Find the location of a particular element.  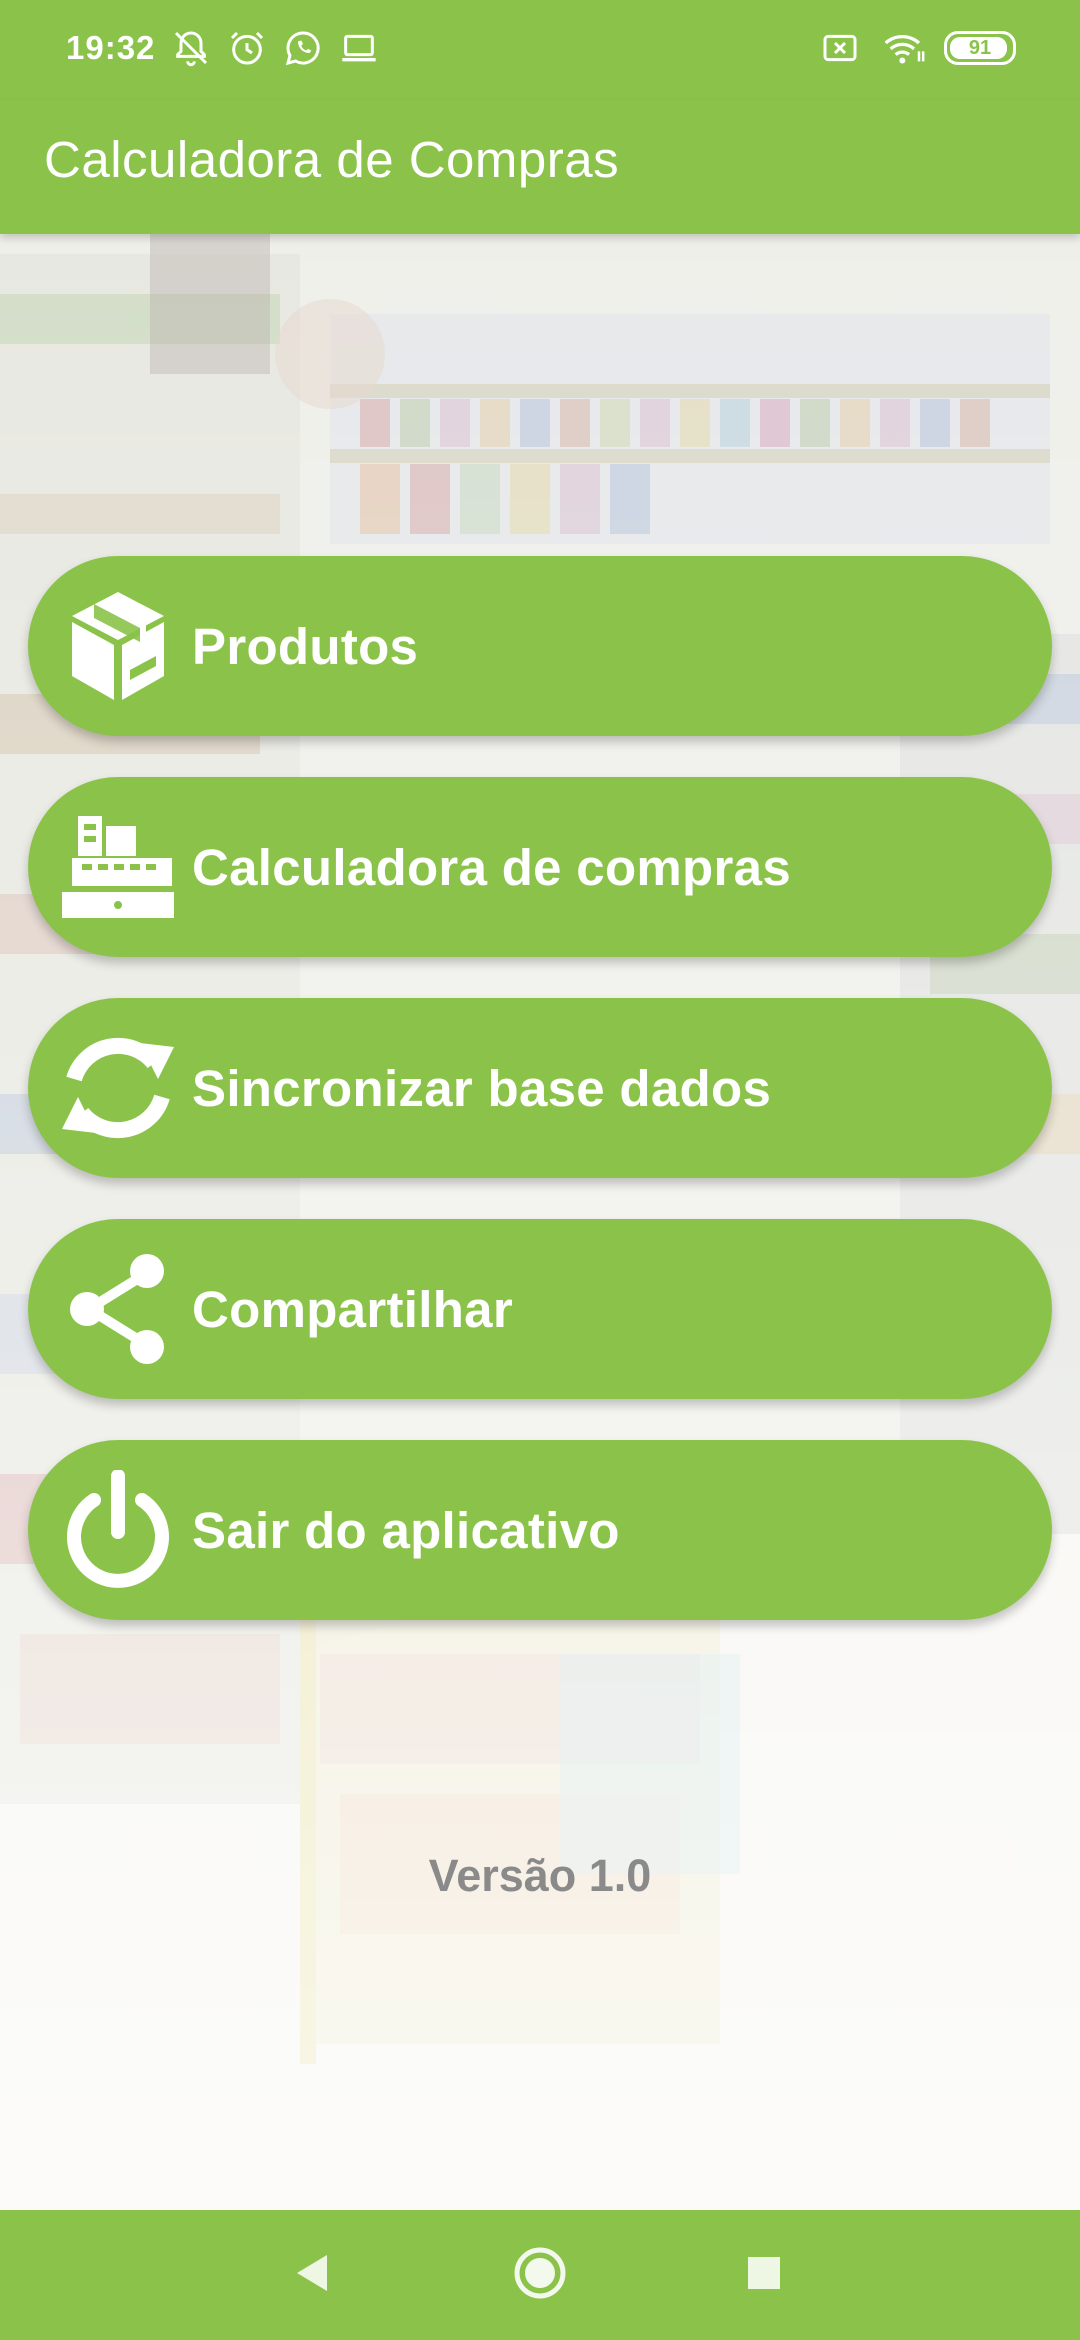

sync-database-button: Sincronizar base dados is located at coordinates (540, 1088).